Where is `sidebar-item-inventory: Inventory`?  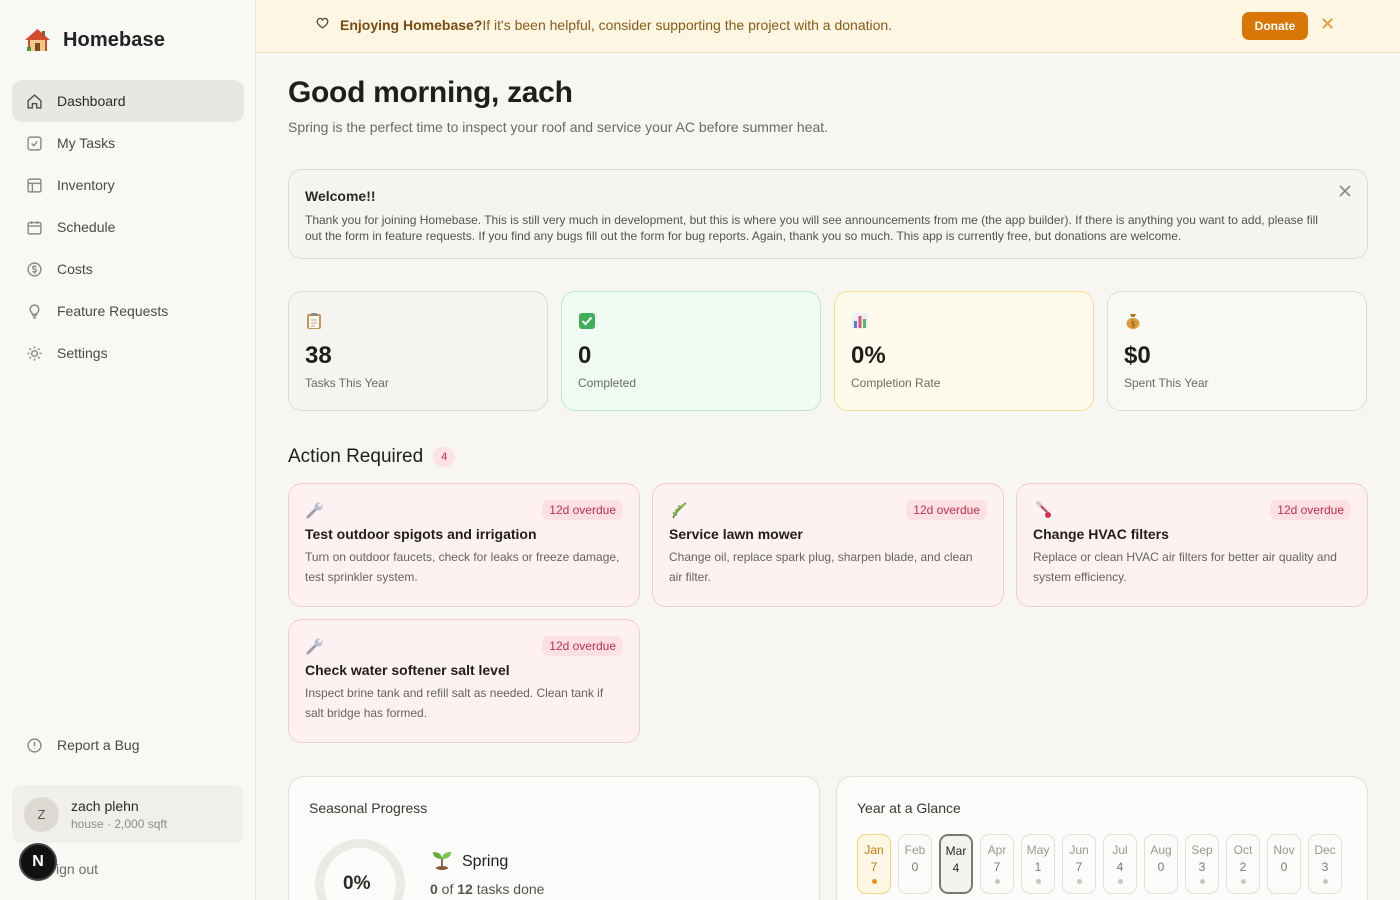 sidebar-item-inventory: Inventory is located at coordinates (128, 185).